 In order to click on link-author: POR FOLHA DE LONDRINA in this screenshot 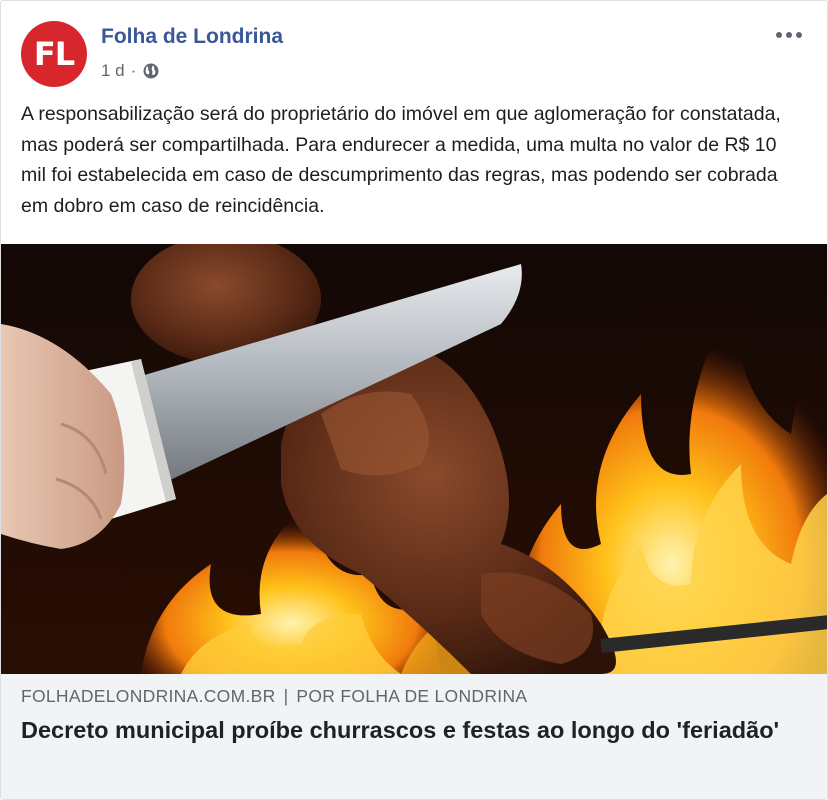, I will do `click(412, 696)`.